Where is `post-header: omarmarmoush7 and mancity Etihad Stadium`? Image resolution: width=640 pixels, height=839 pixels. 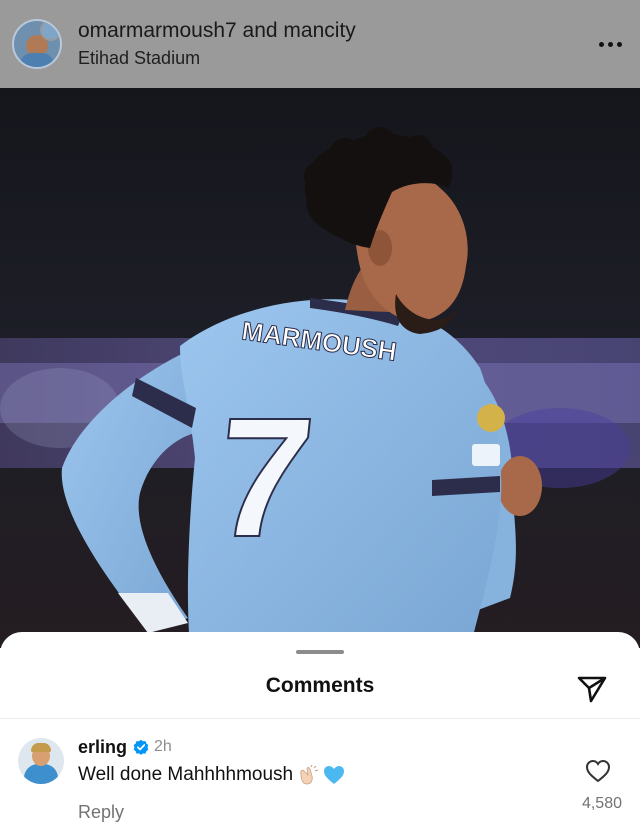 post-header: omarmarmoush7 and mancity Etihad Stadium is located at coordinates (320, 44).